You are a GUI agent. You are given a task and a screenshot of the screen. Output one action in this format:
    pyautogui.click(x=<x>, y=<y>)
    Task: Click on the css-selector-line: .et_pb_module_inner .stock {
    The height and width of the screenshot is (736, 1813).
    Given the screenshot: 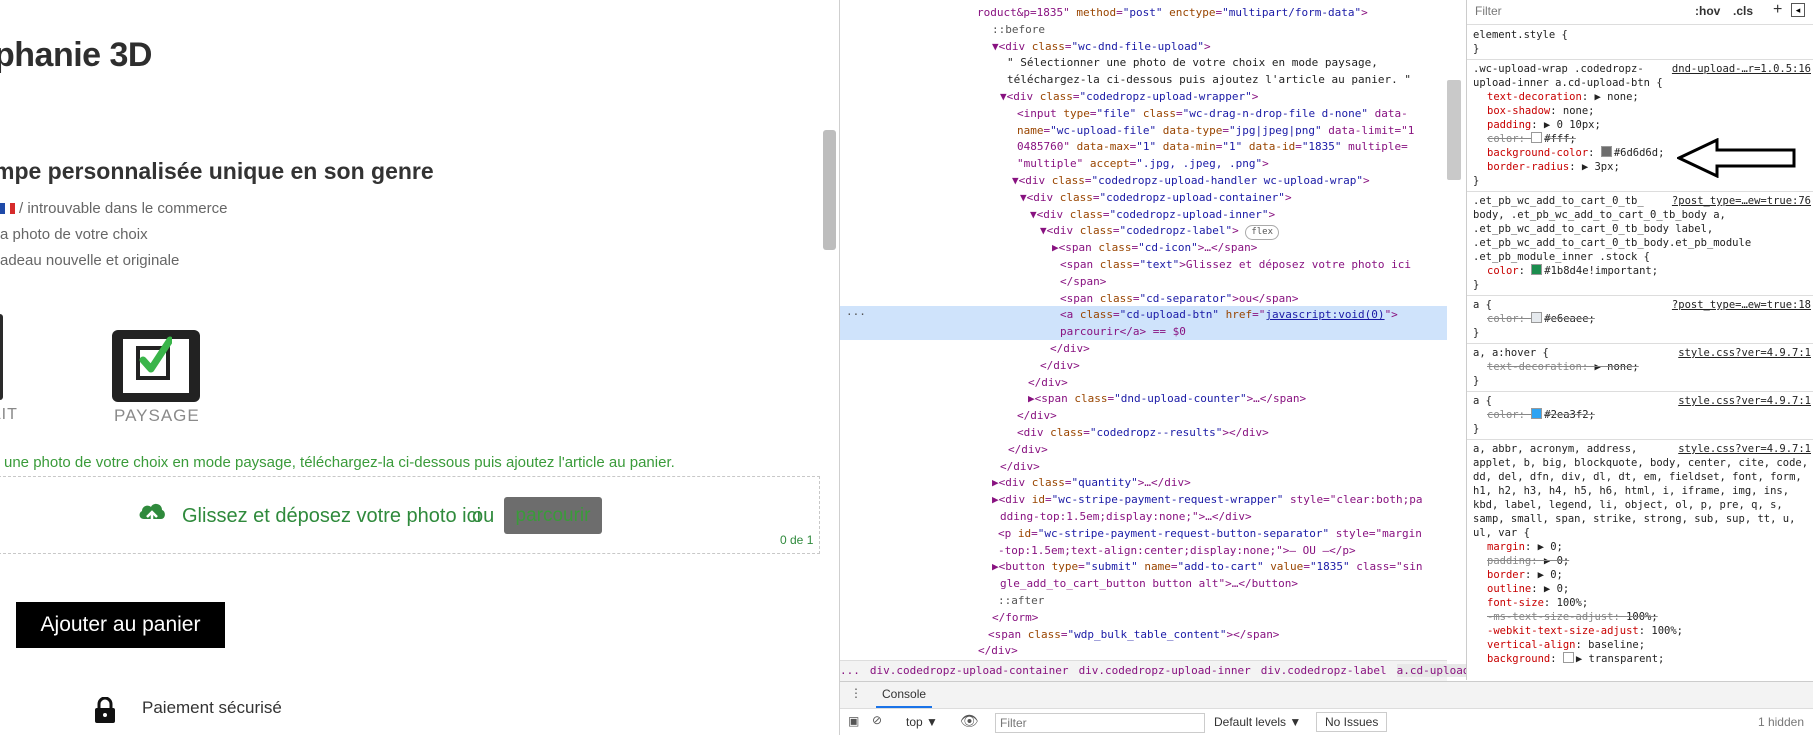 What is the action you would take?
    pyautogui.click(x=1561, y=257)
    